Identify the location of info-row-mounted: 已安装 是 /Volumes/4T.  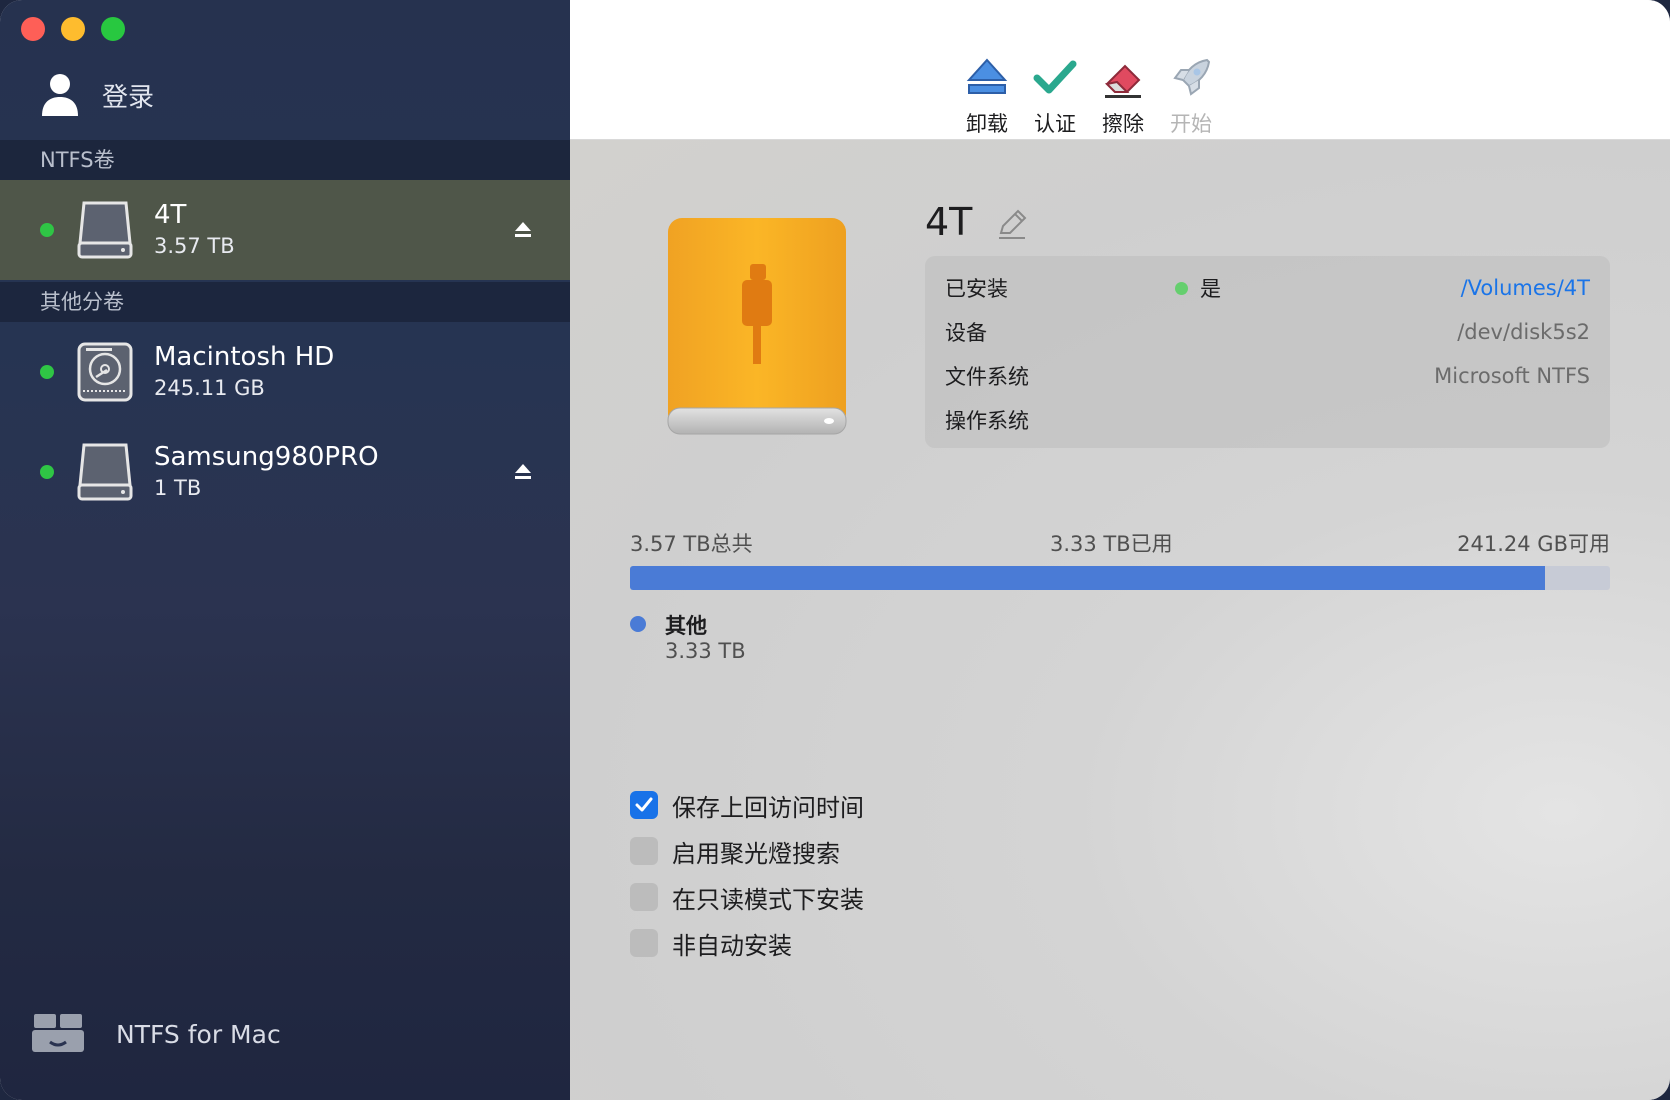
(1267, 288).